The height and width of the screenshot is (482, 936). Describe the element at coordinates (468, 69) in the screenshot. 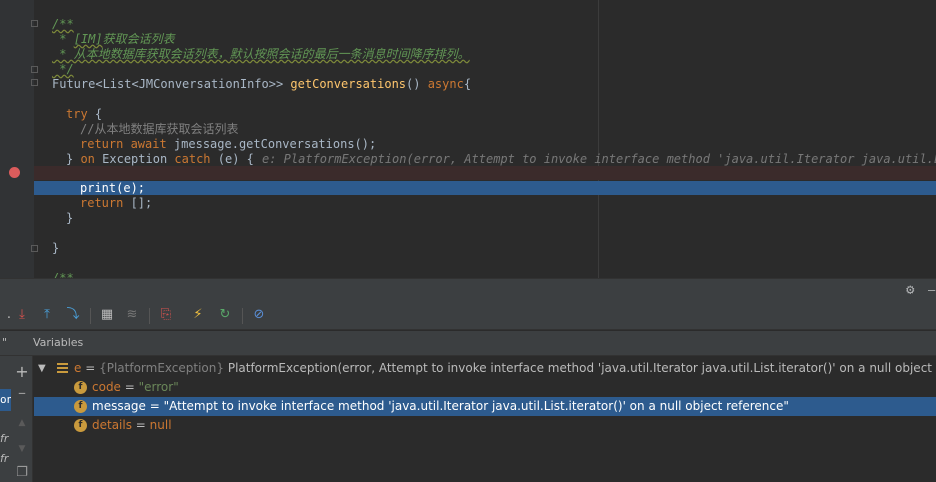

I see `code-line: */` at that location.